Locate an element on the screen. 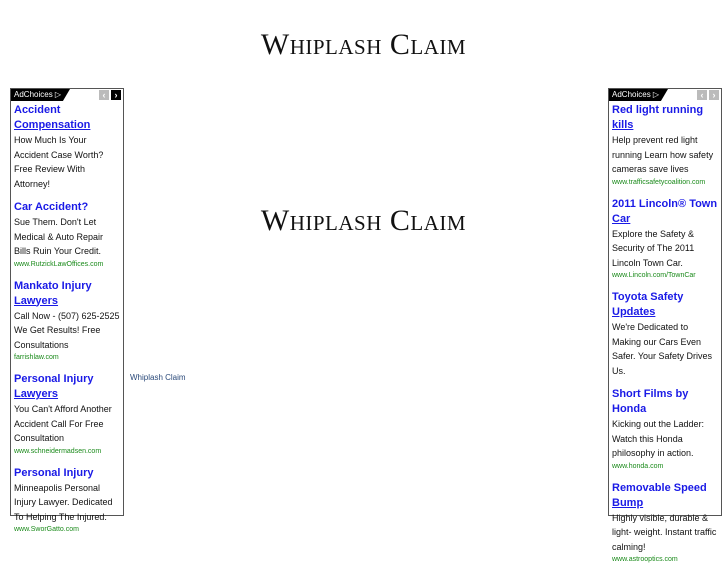 The image size is (727, 565). ad-title-line2: kills is located at coordinates (622, 125).